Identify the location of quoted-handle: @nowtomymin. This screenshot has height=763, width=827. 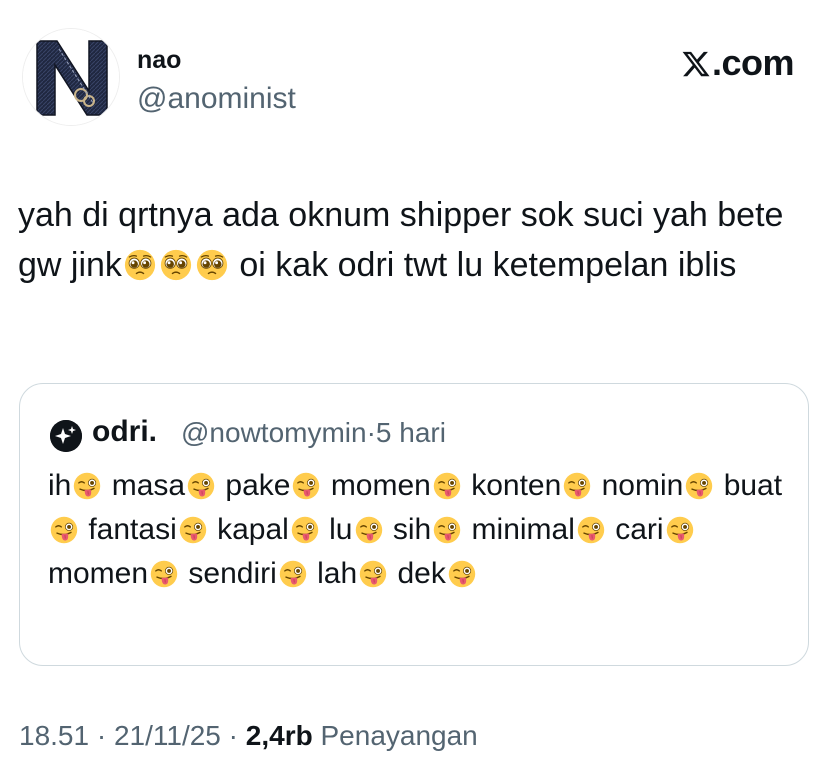
(274, 432).